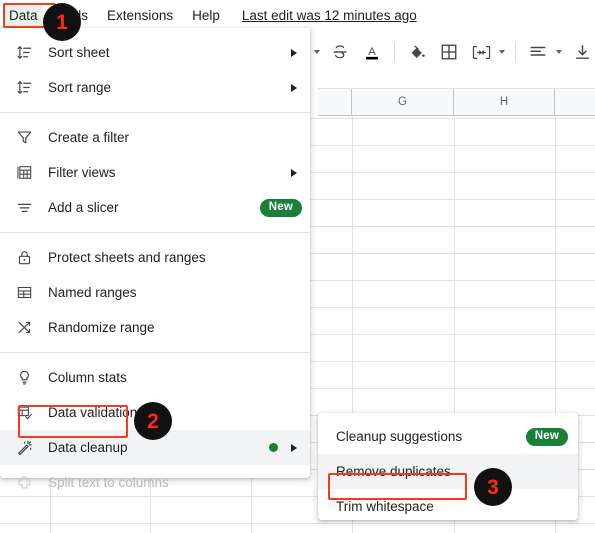 This screenshot has height=533, width=595. What do you see at coordinates (582, 52) in the screenshot?
I see `vertical-align-icon` at bounding box center [582, 52].